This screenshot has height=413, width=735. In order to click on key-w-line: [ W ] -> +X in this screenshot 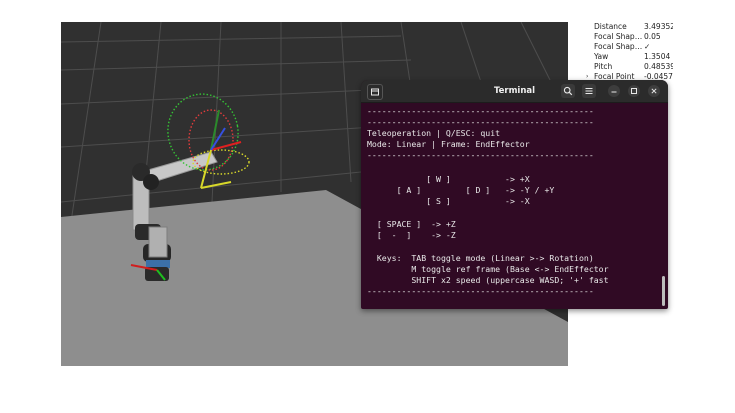, I will do `click(448, 179)`.